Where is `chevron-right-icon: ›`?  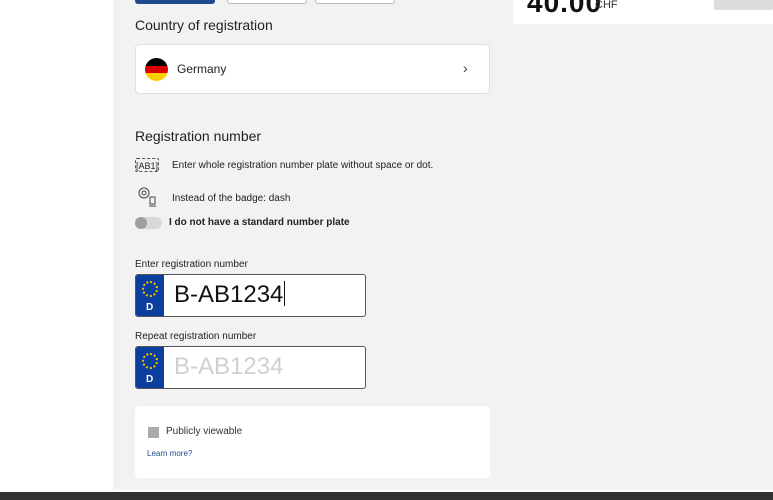 chevron-right-icon: › is located at coordinates (465, 68).